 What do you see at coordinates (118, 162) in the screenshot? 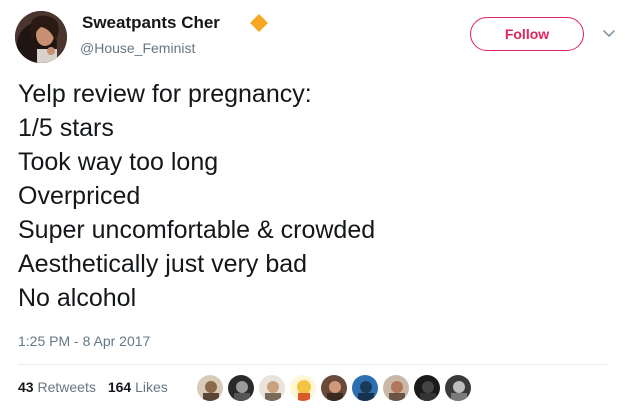
I see `tweet-line: Took way too long` at bounding box center [118, 162].